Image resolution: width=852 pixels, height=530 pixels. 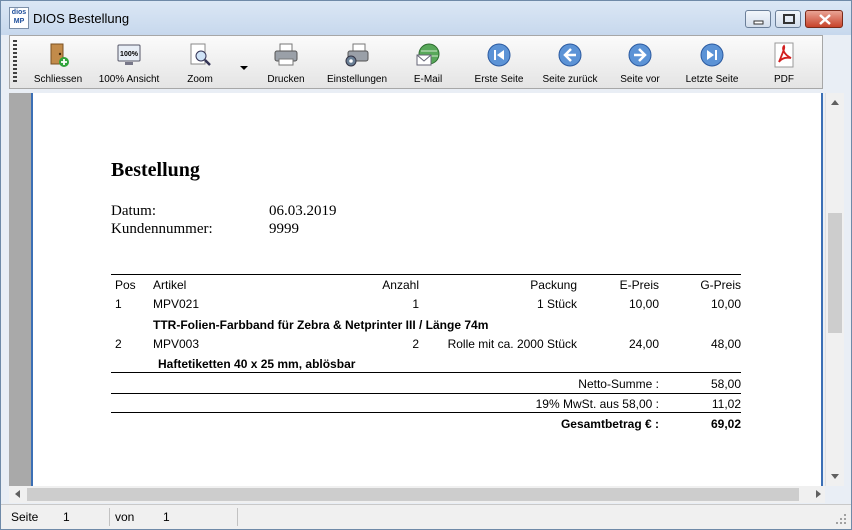 What do you see at coordinates (155, 170) in the screenshot?
I see `report-title: Bestellung` at bounding box center [155, 170].